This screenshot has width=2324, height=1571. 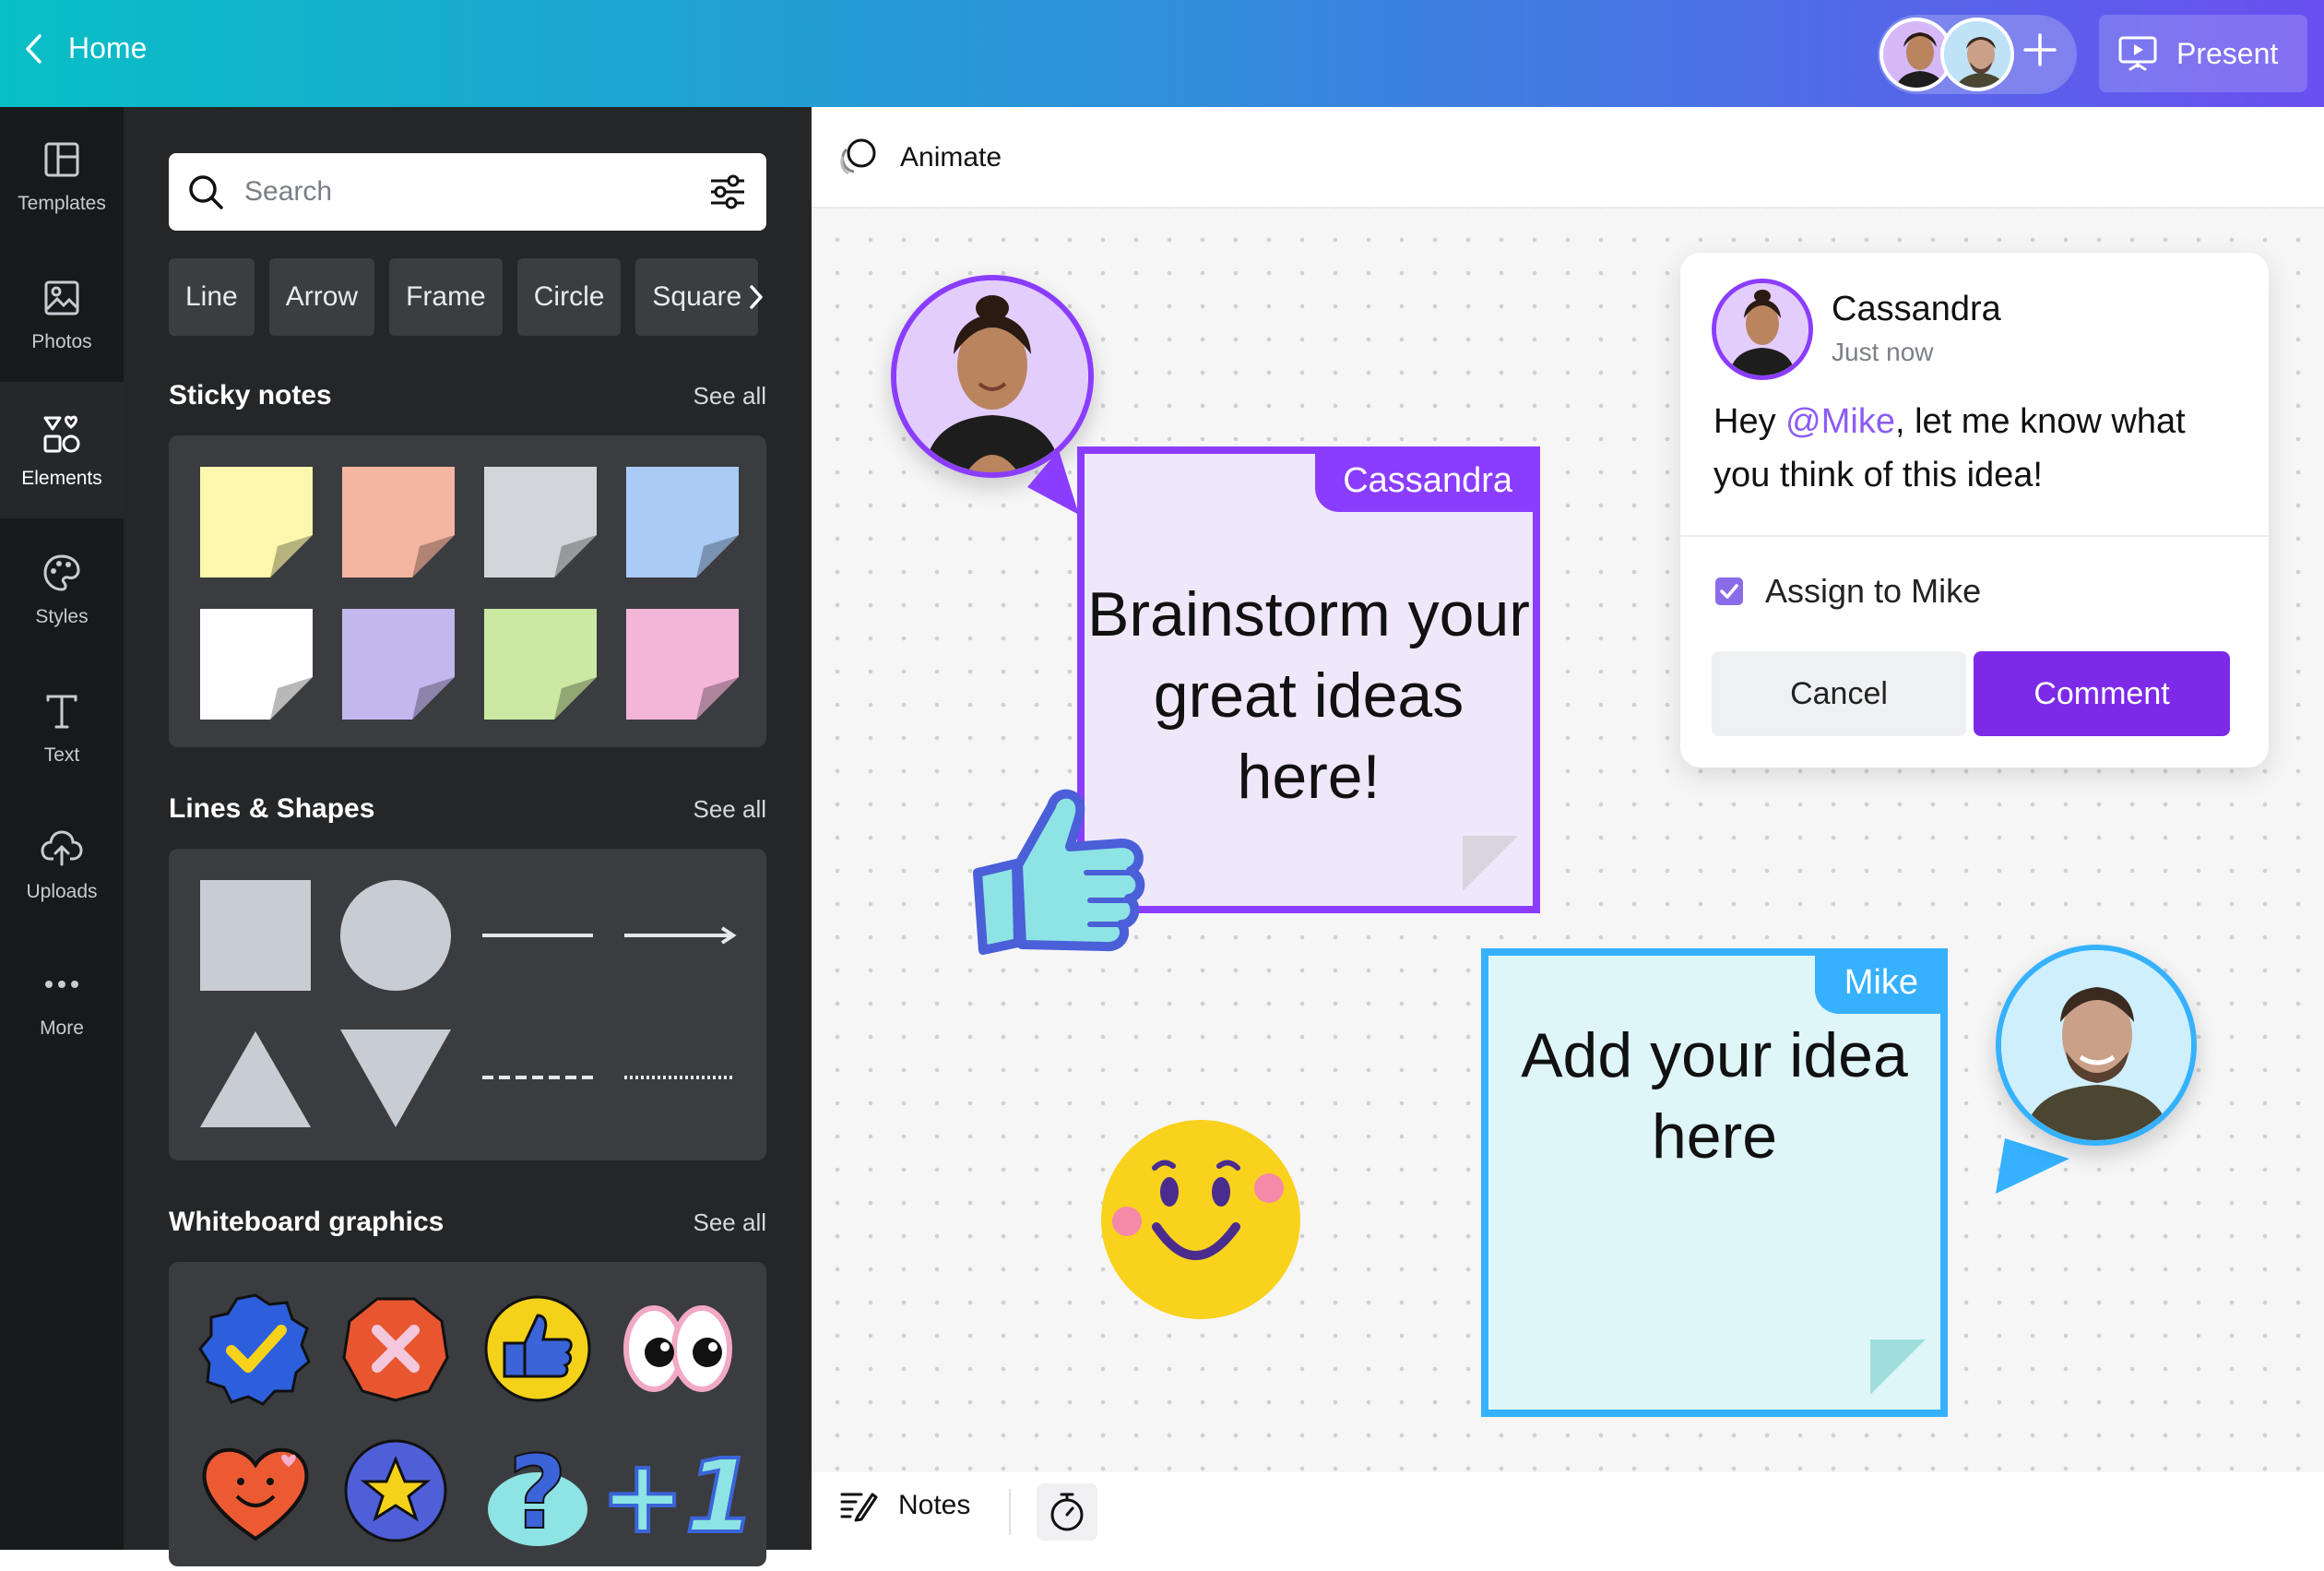 I want to click on collaborators, so click(x=1977, y=54).